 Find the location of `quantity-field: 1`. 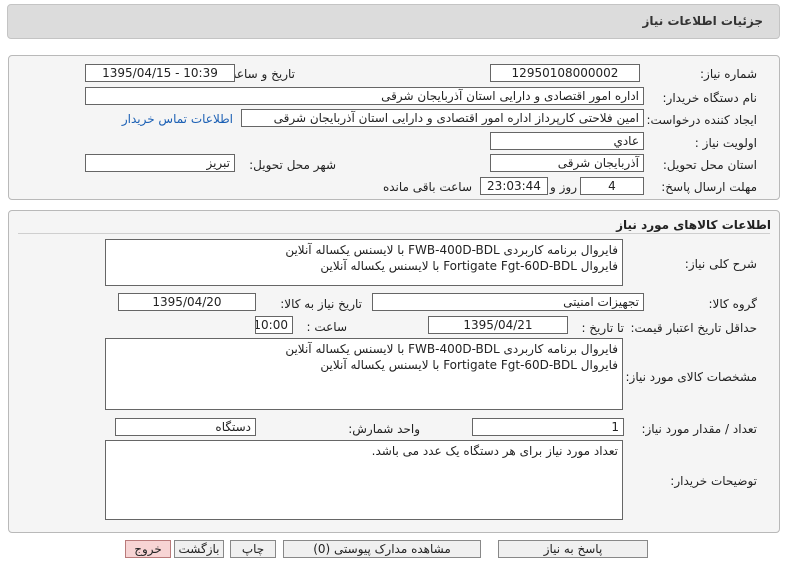

quantity-field: 1 is located at coordinates (548, 427).